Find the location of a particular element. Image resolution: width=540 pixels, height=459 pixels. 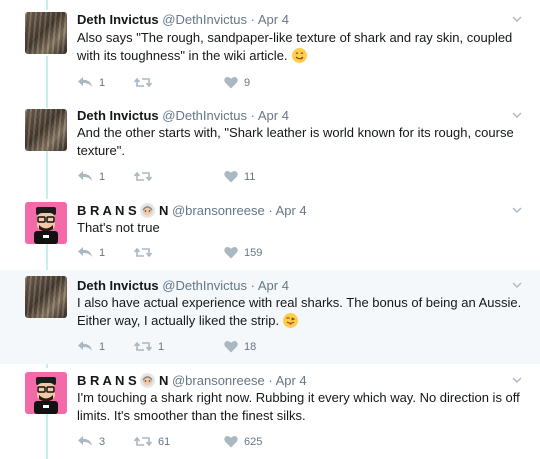

wink-tongue-emoji-icon is located at coordinates (291, 320).